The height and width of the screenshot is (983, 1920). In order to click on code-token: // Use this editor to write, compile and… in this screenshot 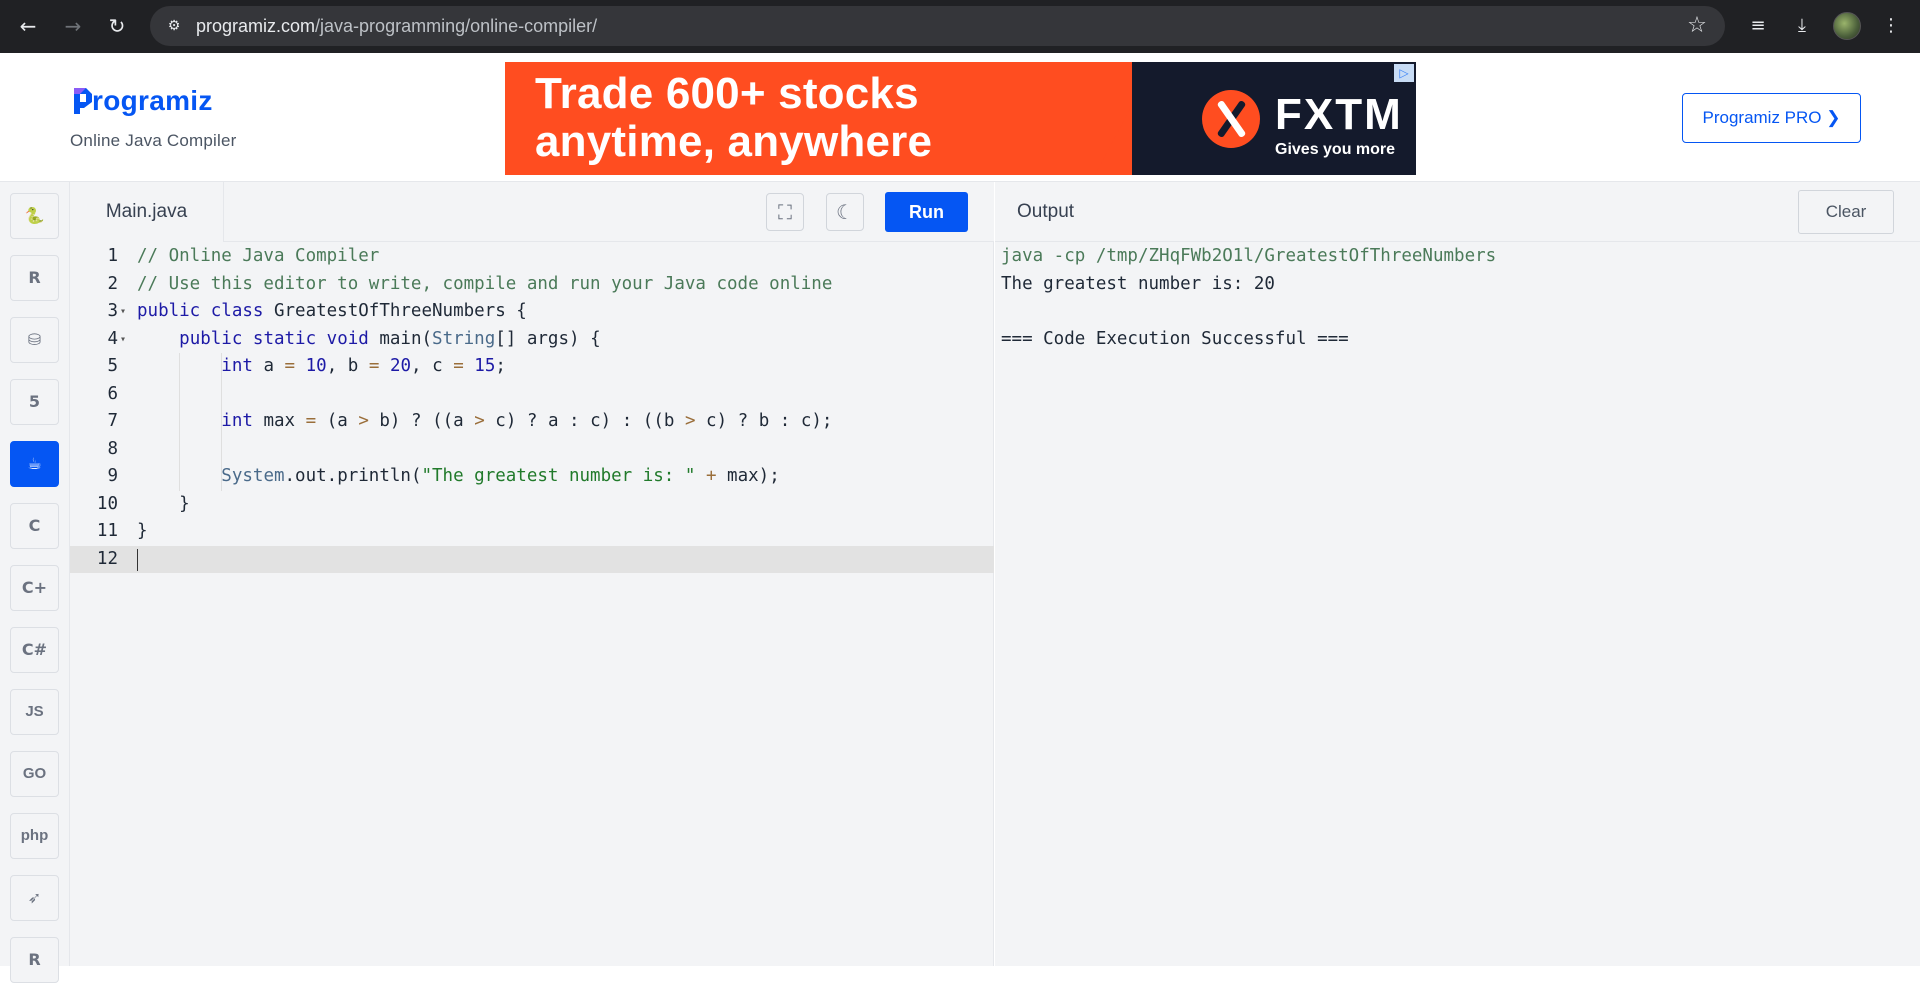, I will do `click(485, 283)`.